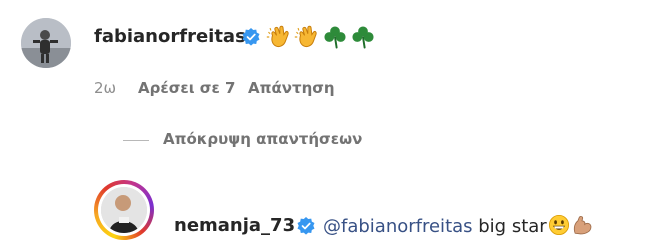  Describe the element at coordinates (321, 38) in the screenshot. I see `comment-emojis` at that location.